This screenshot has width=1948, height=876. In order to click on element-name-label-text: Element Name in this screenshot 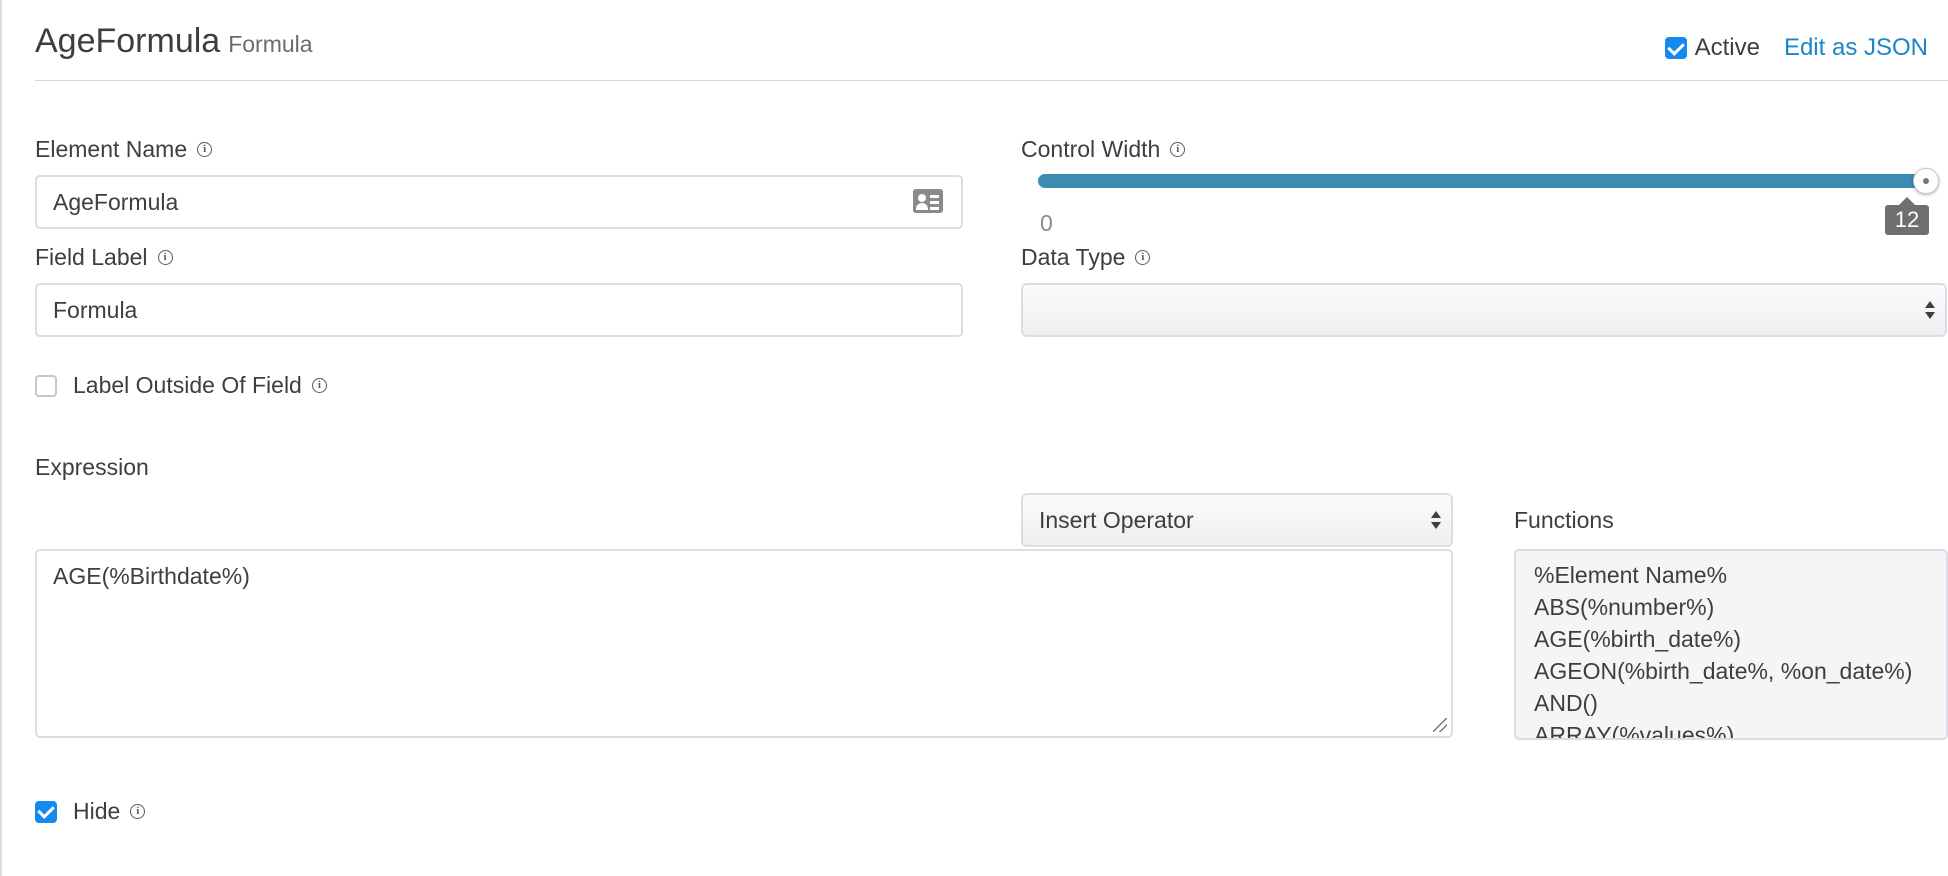, I will do `click(111, 149)`.